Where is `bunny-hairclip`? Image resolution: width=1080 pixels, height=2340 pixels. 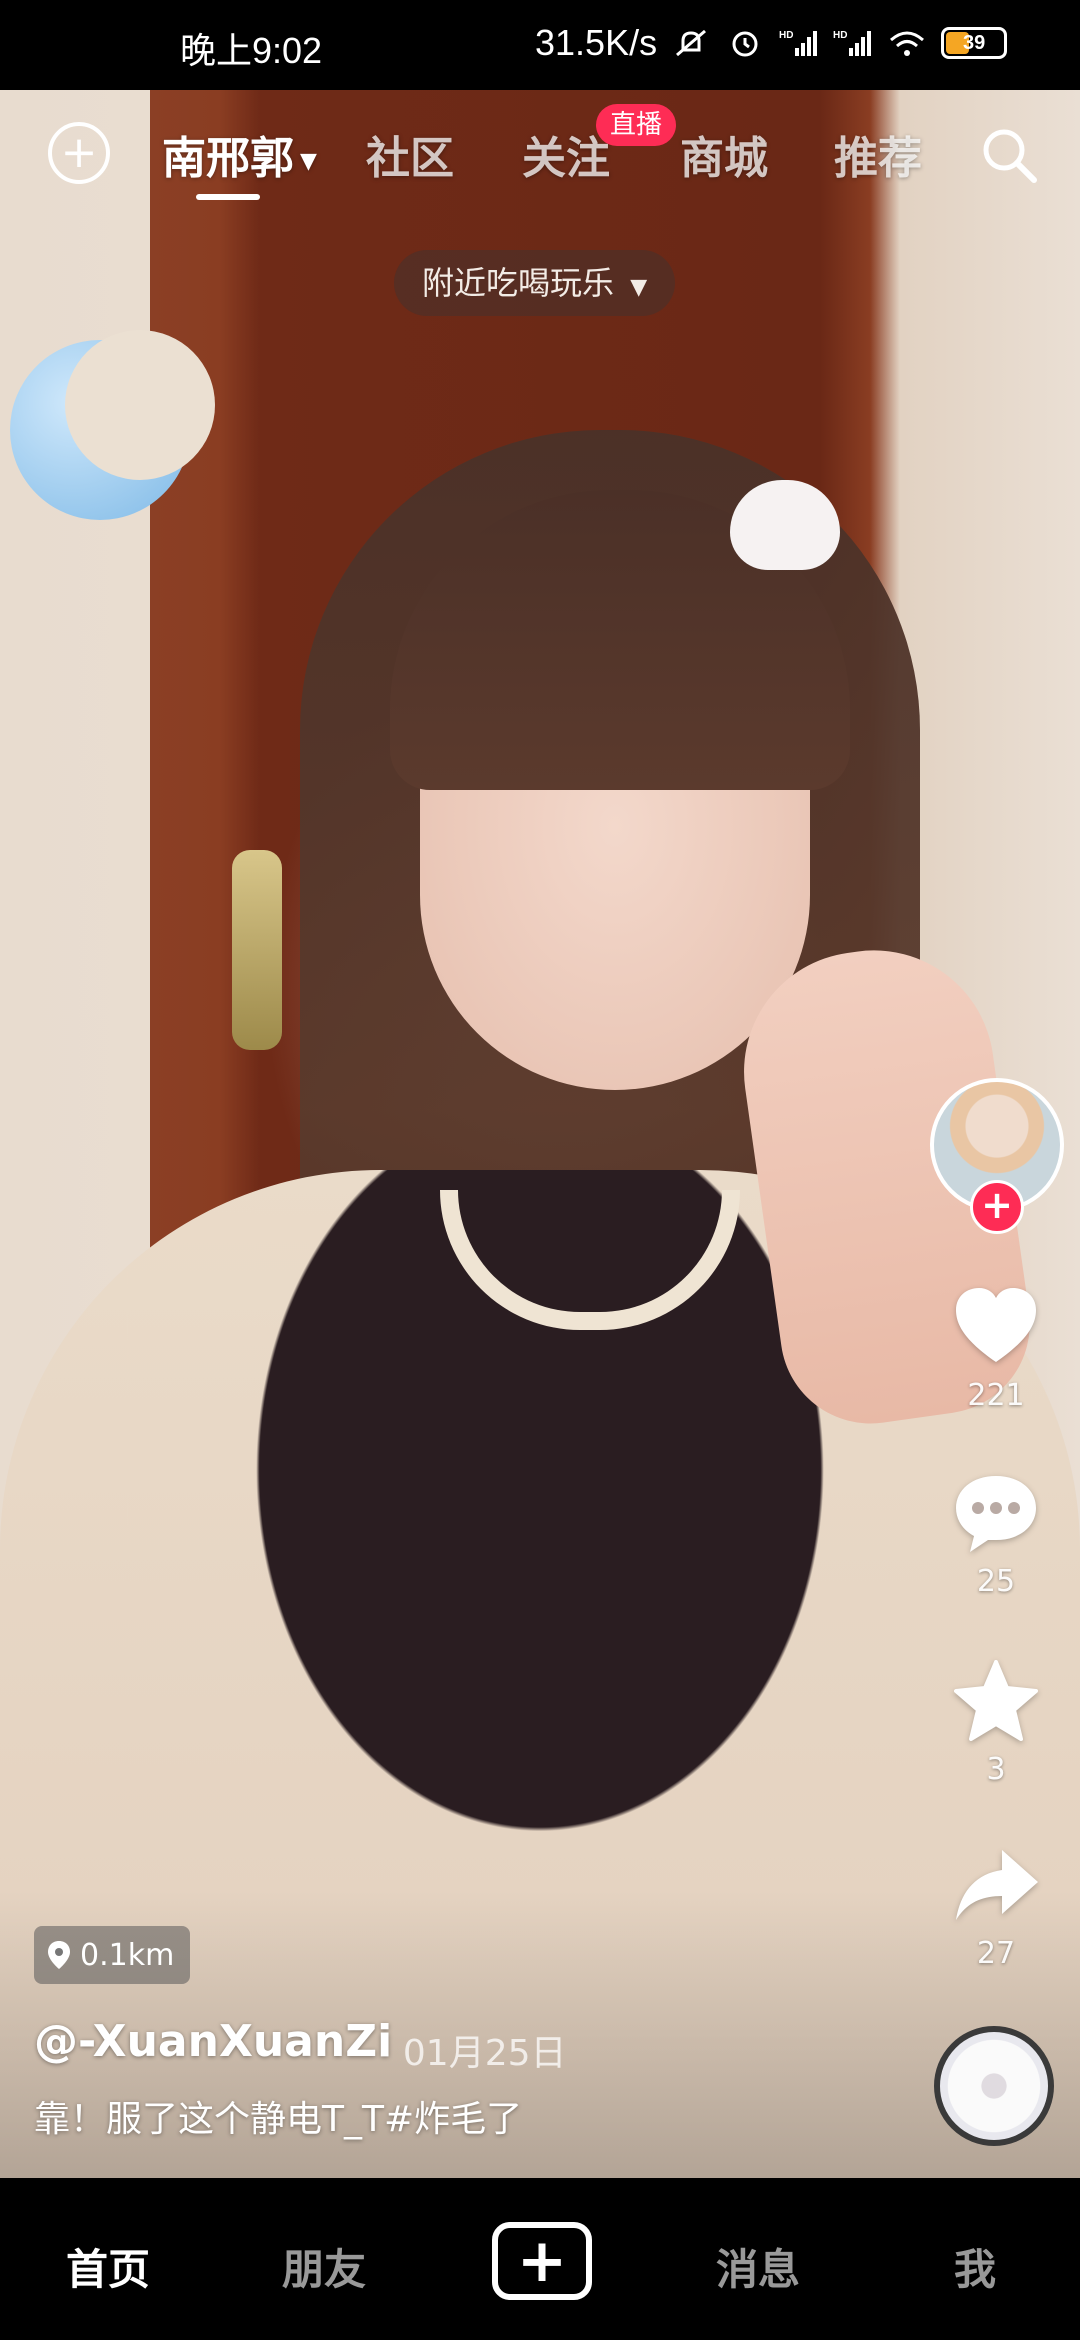 bunny-hairclip is located at coordinates (785, 525).